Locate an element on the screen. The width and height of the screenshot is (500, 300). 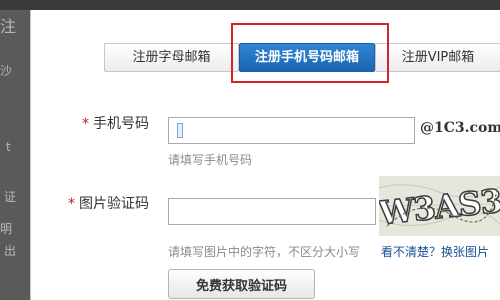
background-text: t is located at coordinates (8, 147).